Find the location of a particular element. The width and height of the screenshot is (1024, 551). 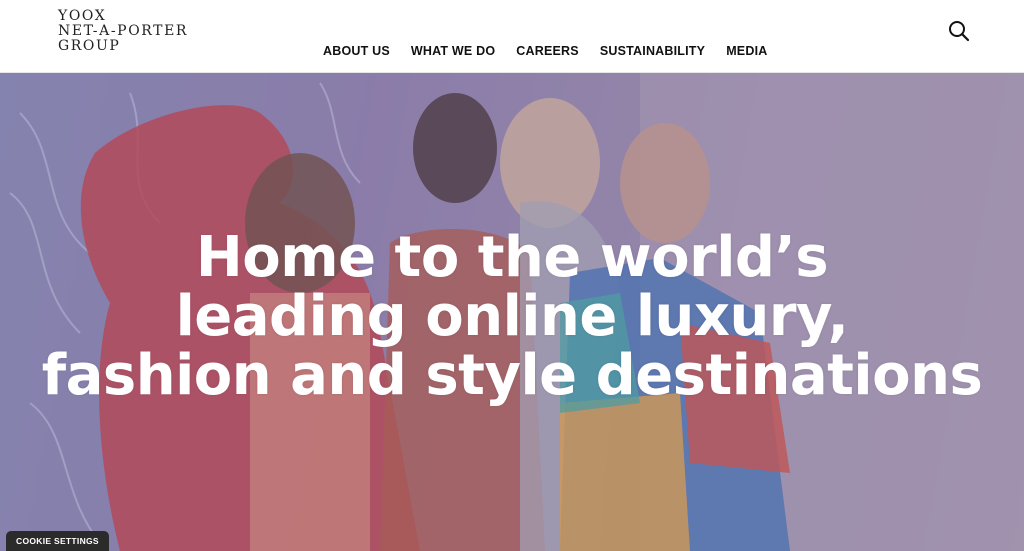

nav-careers: CAREERS is located at coordinates (547, 51).